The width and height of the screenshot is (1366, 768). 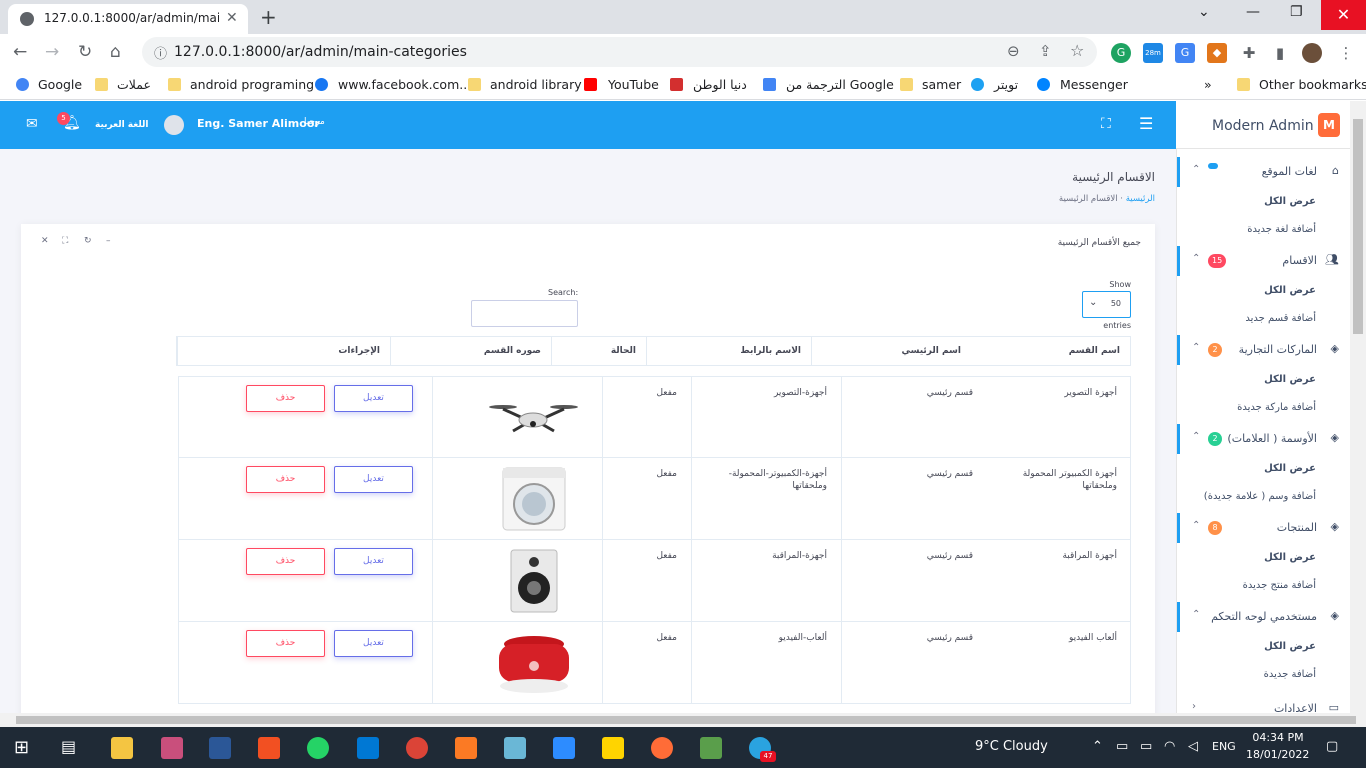 I want to click on vscode-icon, so click(x=368, y=748).